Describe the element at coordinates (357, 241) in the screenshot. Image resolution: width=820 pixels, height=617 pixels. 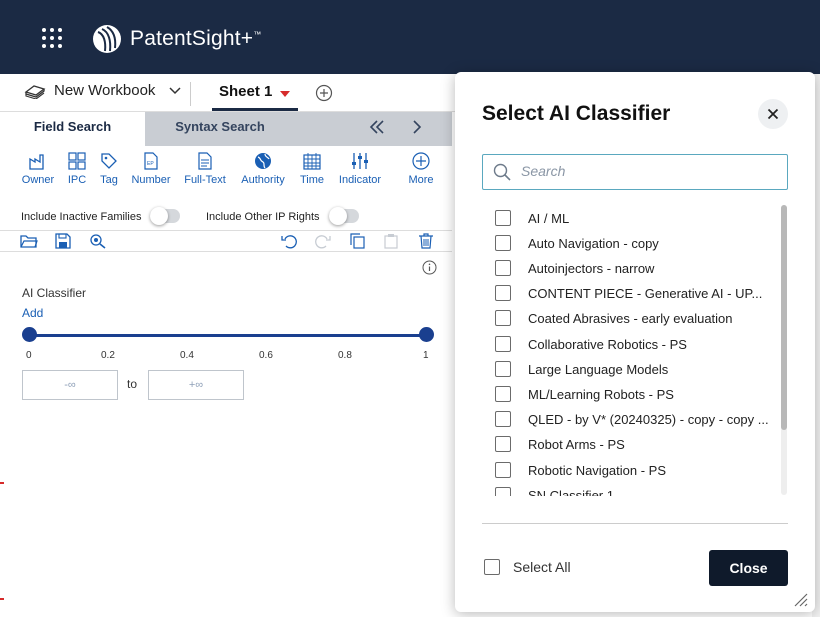
I see `copy-icon` at that location.